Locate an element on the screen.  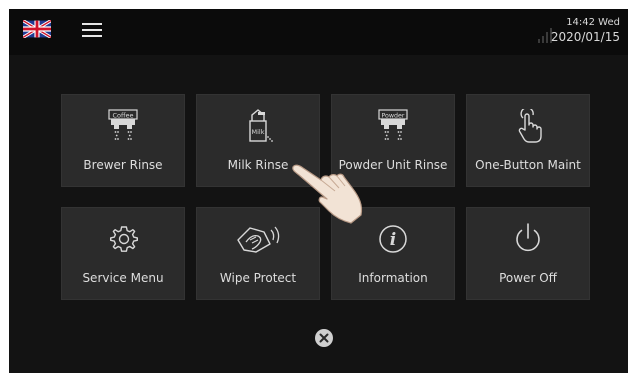
one-button-maint-button: One-Button Maint is located at coordinates (528, 140).